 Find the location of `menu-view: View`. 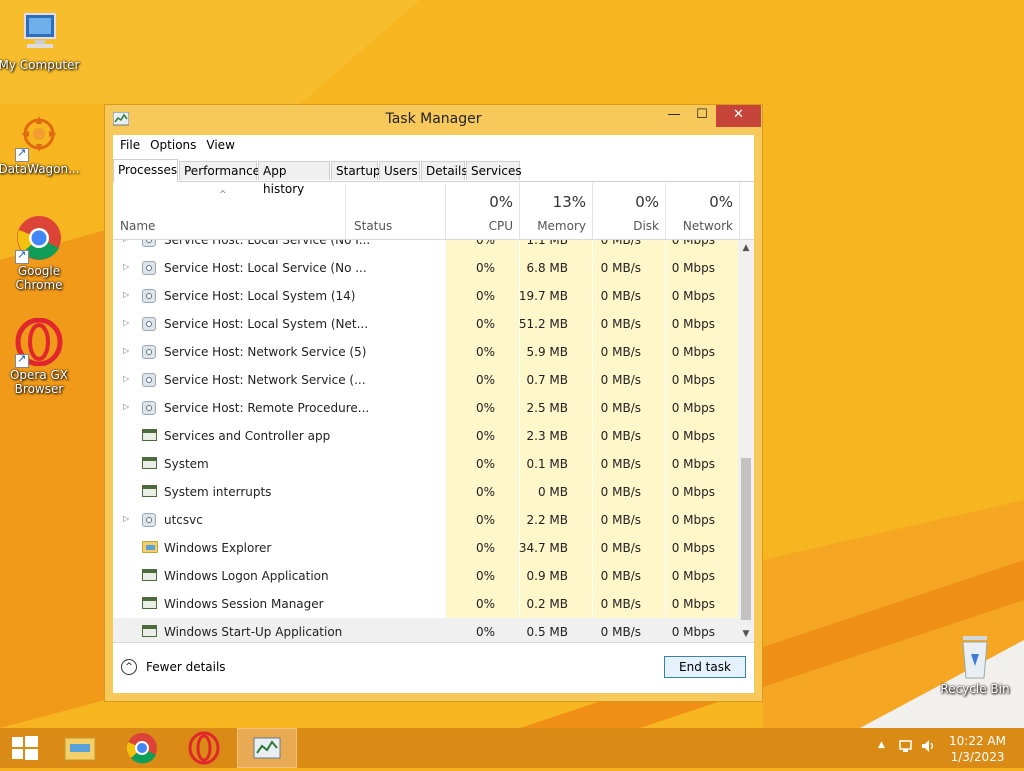

menu-view: View is located at coordinates (222, 145).